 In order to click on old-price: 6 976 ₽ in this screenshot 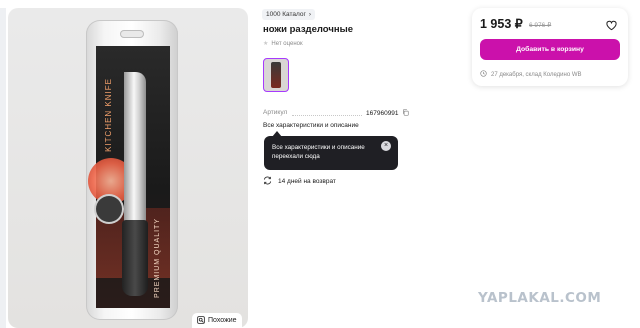, I will do `click(540, 25)`.